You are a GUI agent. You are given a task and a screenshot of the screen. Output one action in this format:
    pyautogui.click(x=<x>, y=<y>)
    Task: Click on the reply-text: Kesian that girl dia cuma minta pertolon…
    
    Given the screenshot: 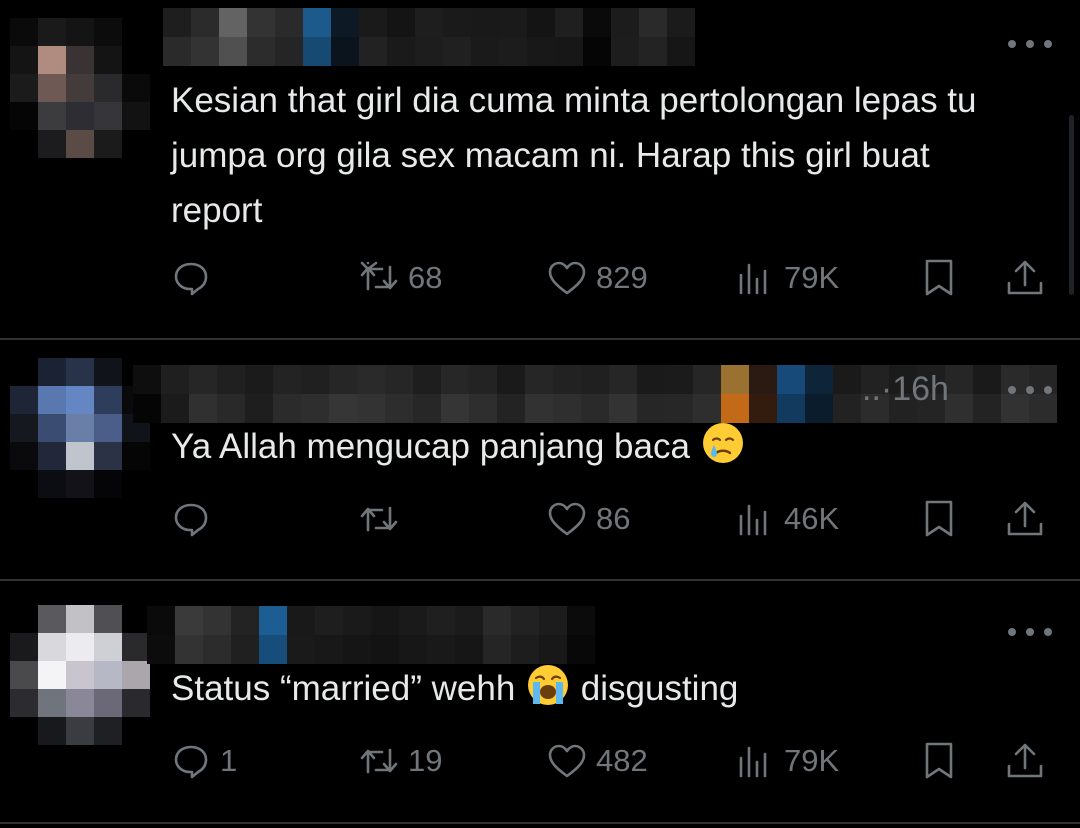 What is the action you would take?
    pyautogui.click(x=574, y=155)
    